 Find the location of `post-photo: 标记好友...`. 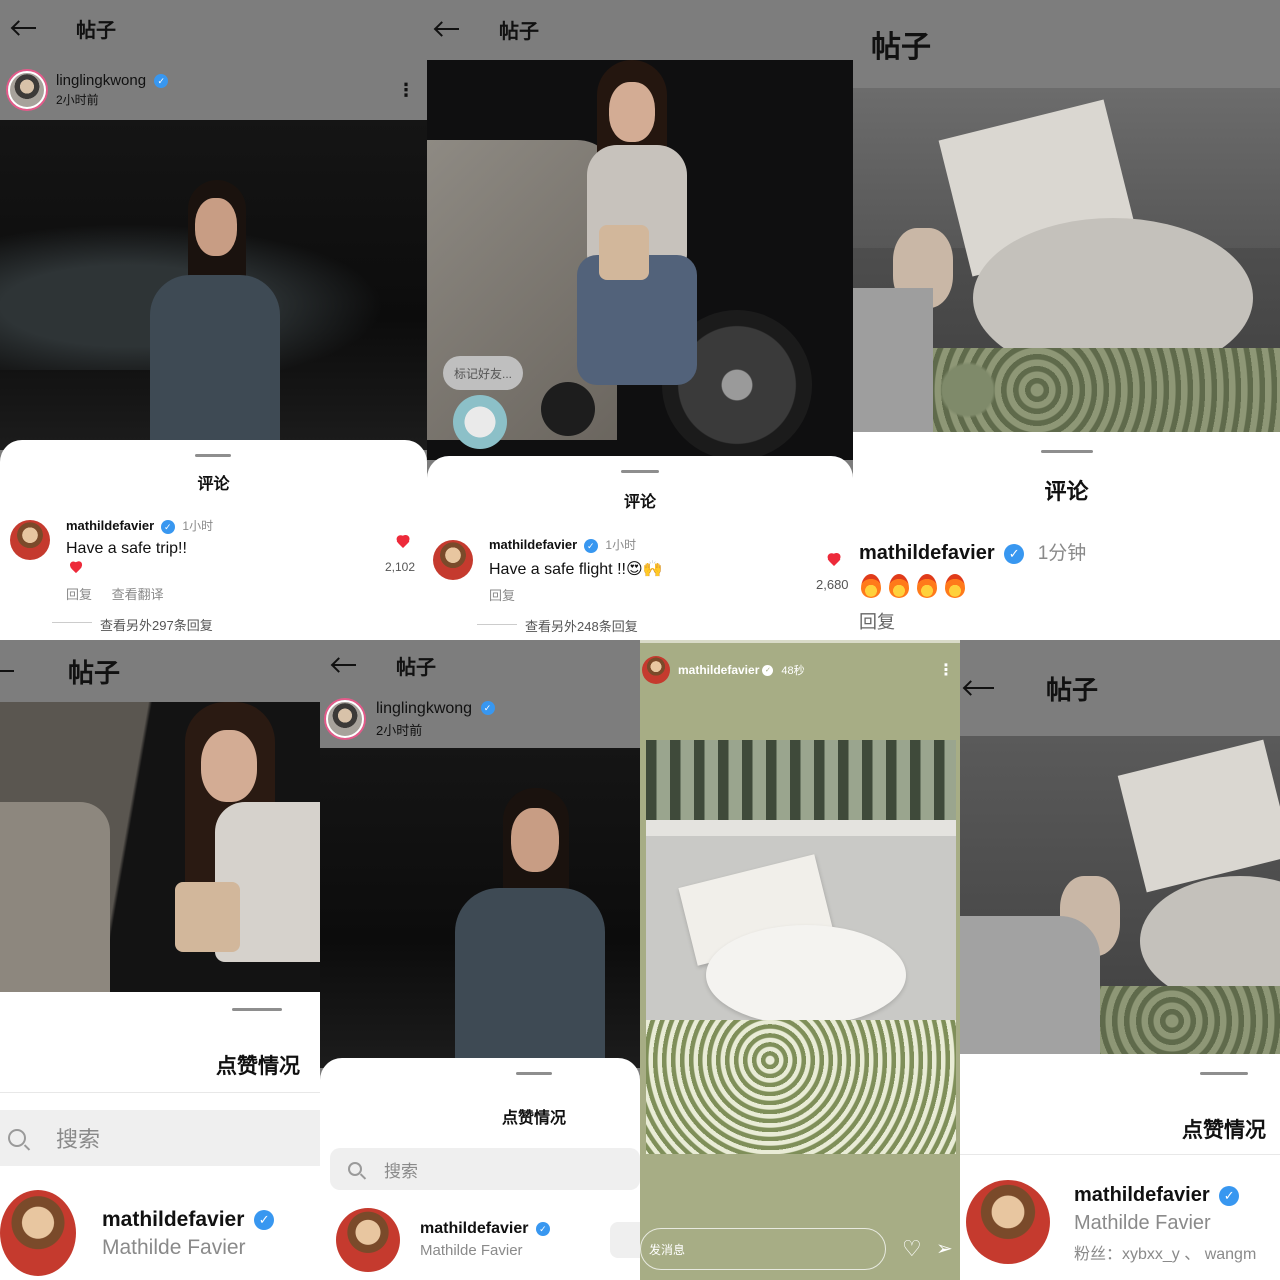

post-photo: 标记好友... is located at coordinates (640, 260).